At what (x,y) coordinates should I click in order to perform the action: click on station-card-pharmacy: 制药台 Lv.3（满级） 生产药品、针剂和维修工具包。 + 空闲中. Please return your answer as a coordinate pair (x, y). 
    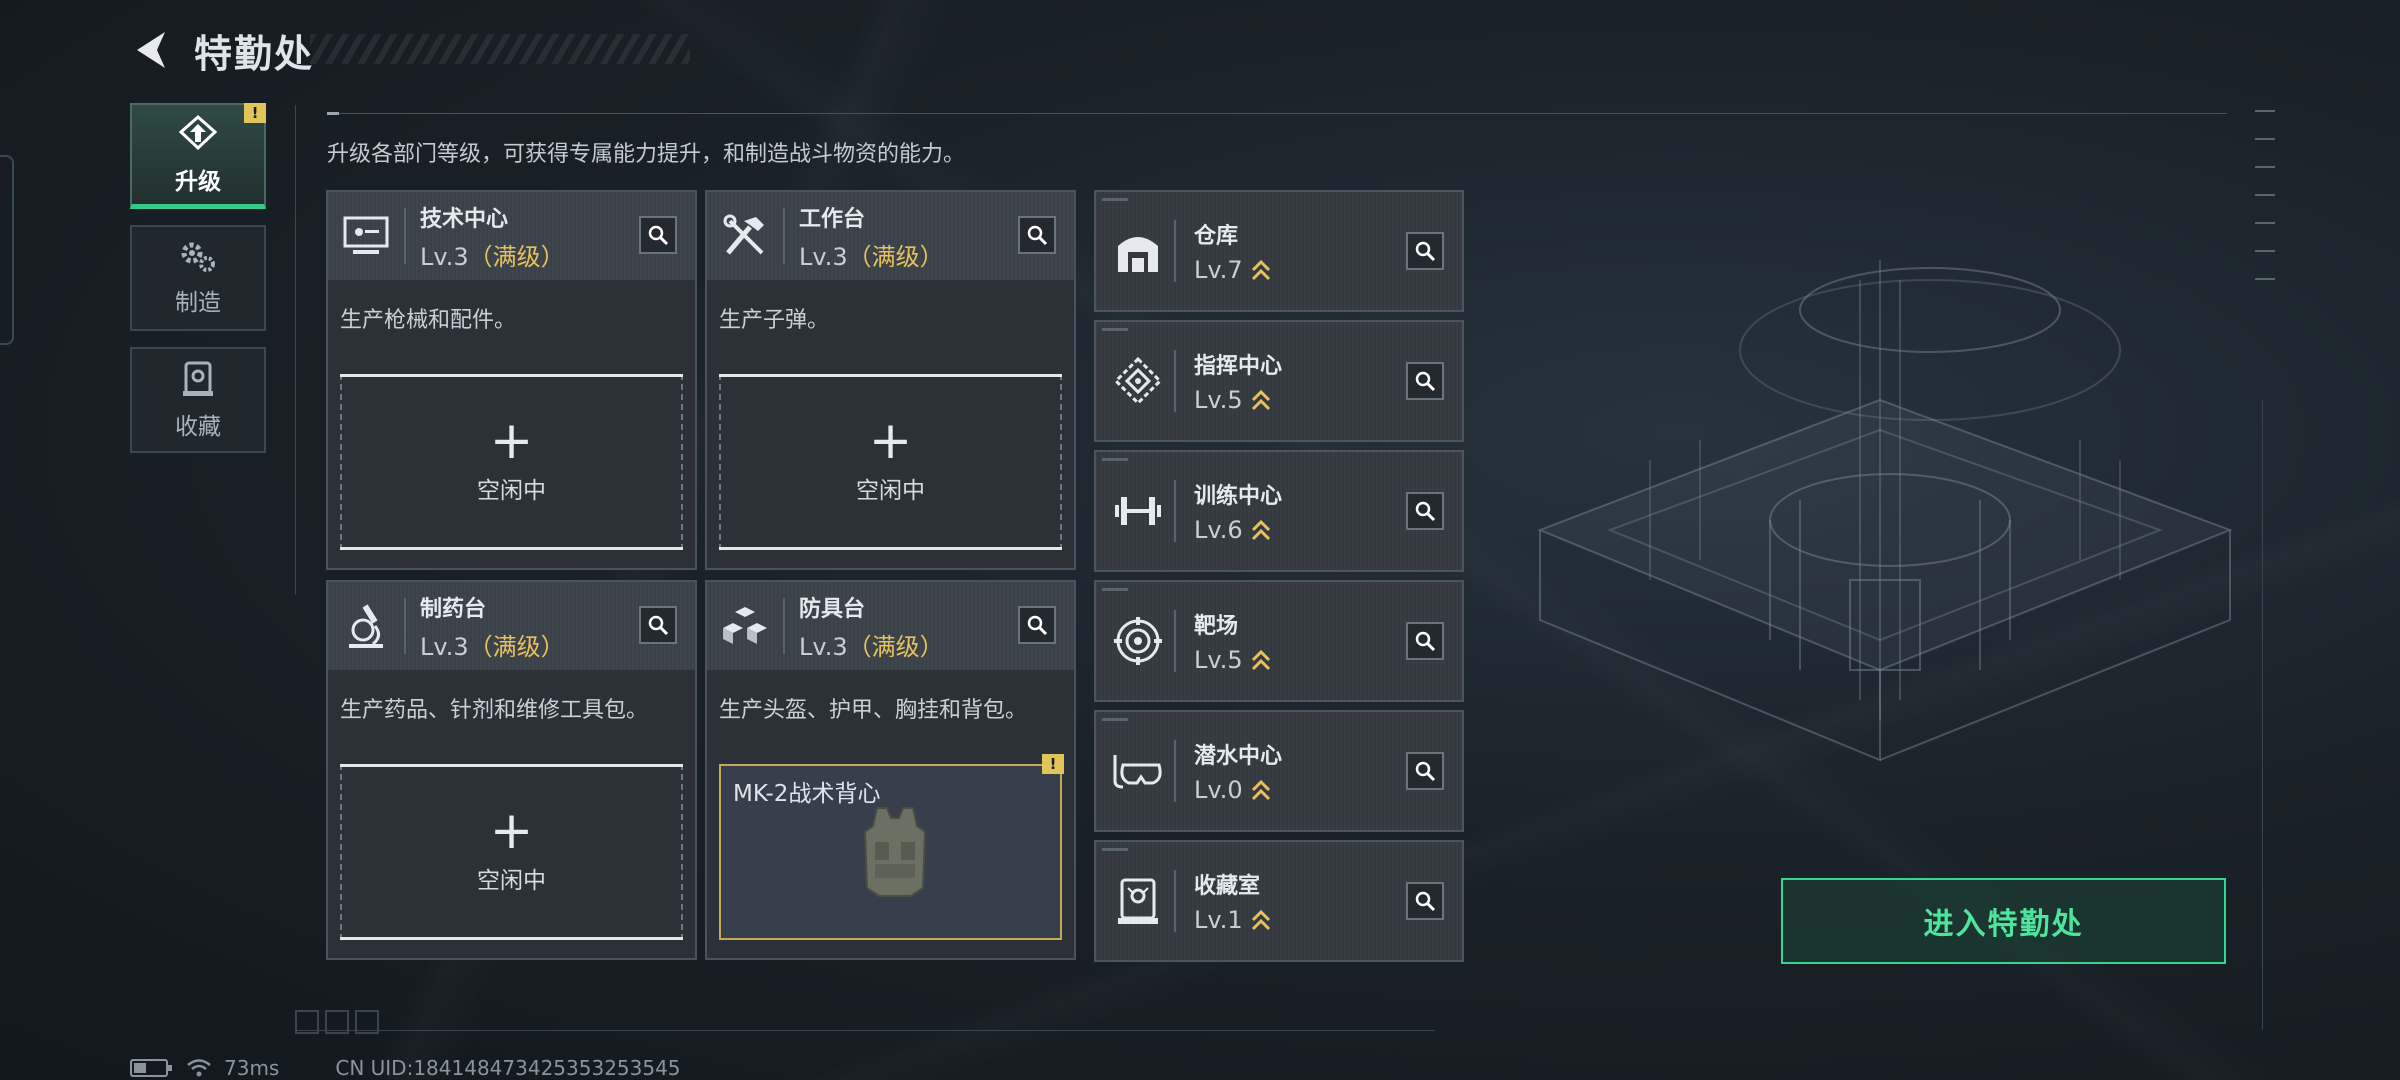
    Looking at the image, I should click on (511, 770).